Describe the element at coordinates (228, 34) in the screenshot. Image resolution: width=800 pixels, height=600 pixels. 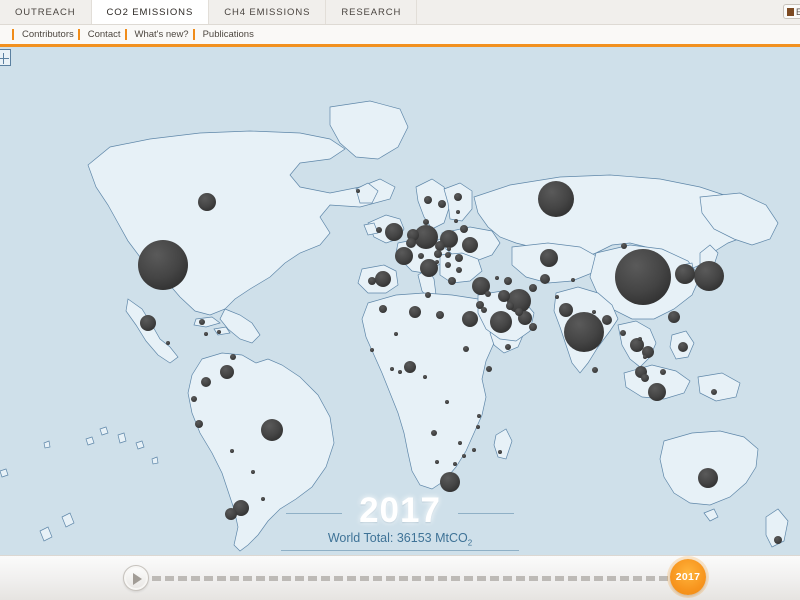
I see `nav-item-publications: Publications` at that location.